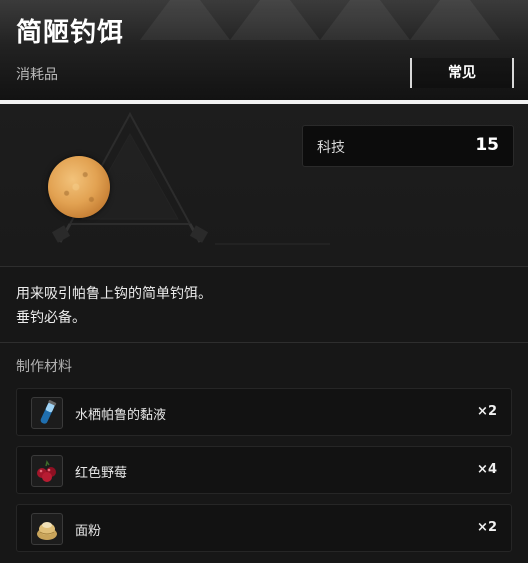  What do you see at coordinates (487, 145) in the screenshot?
I see `tech-value: 15` at bounding box center [487, 145].